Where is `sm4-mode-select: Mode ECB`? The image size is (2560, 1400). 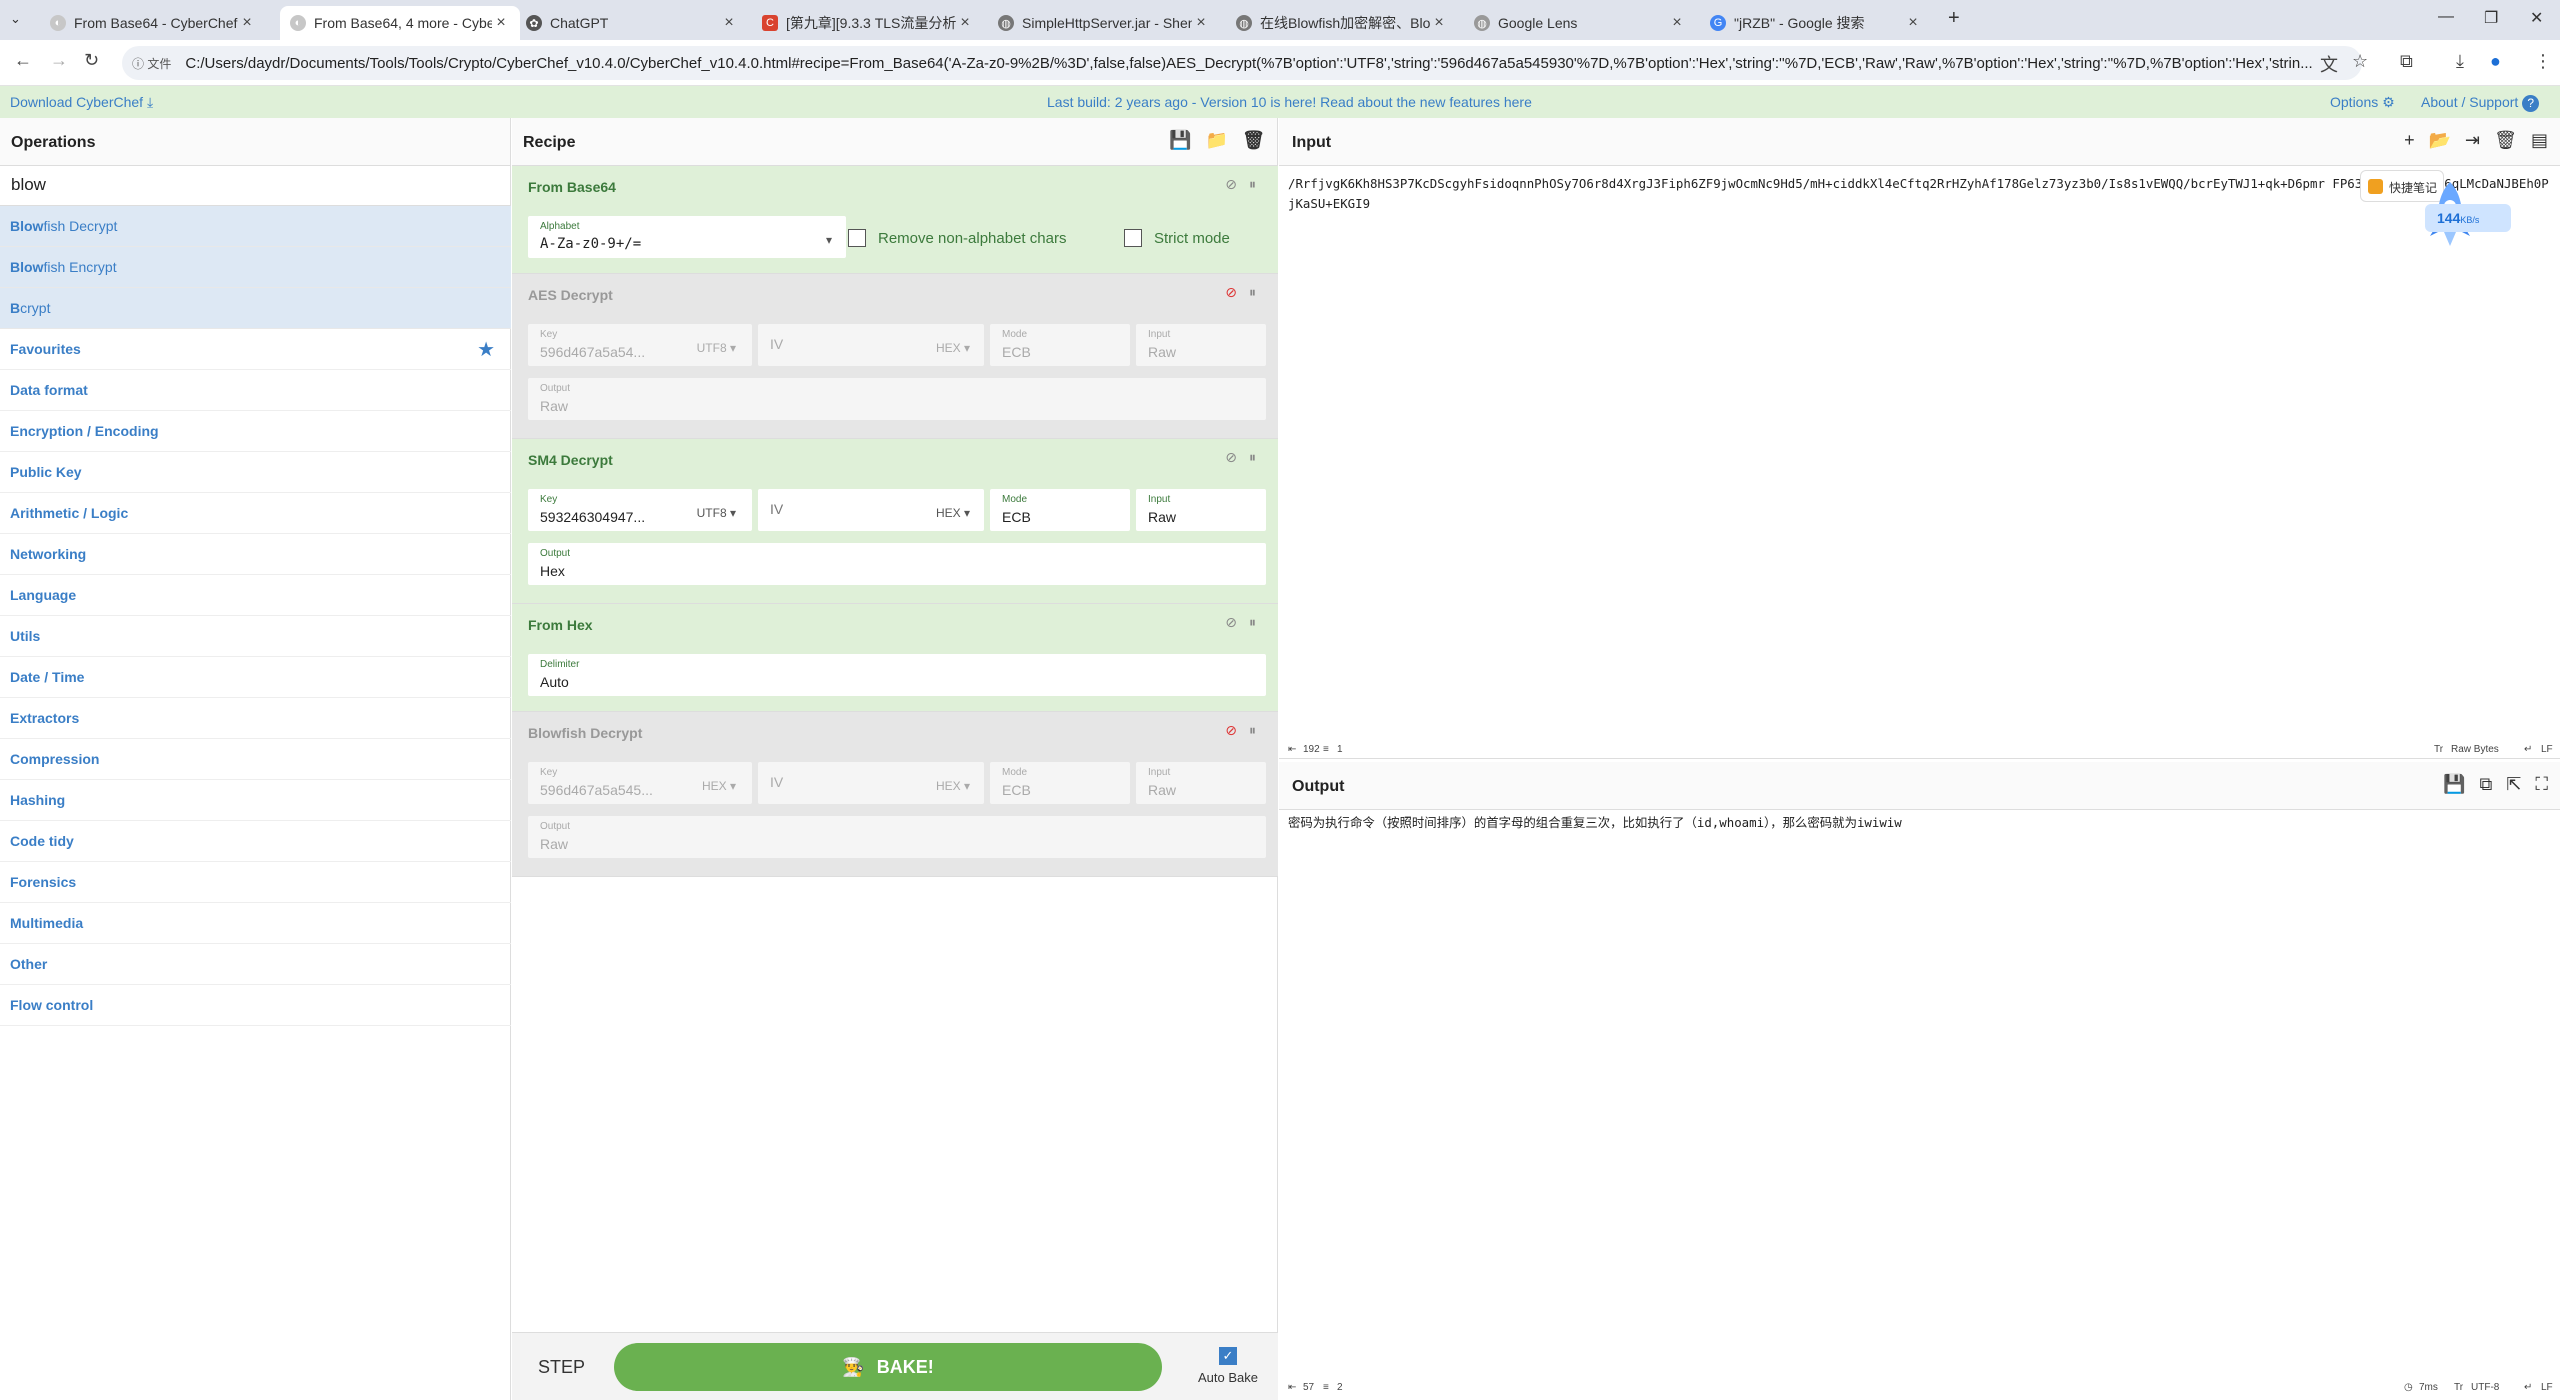
sm4-mode-select: Mode ECB is located at coordinates (1060, 510).